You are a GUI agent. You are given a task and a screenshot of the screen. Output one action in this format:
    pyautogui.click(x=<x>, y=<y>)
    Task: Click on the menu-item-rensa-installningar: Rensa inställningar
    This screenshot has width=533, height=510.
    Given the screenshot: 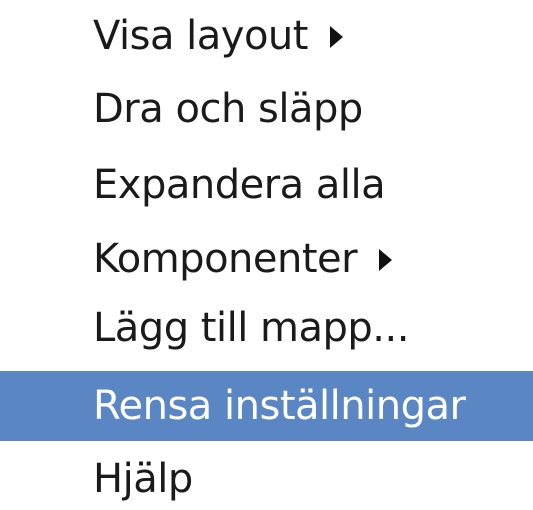 What is the action you would take?
    pyautogui.click(x=266, y=406)
    